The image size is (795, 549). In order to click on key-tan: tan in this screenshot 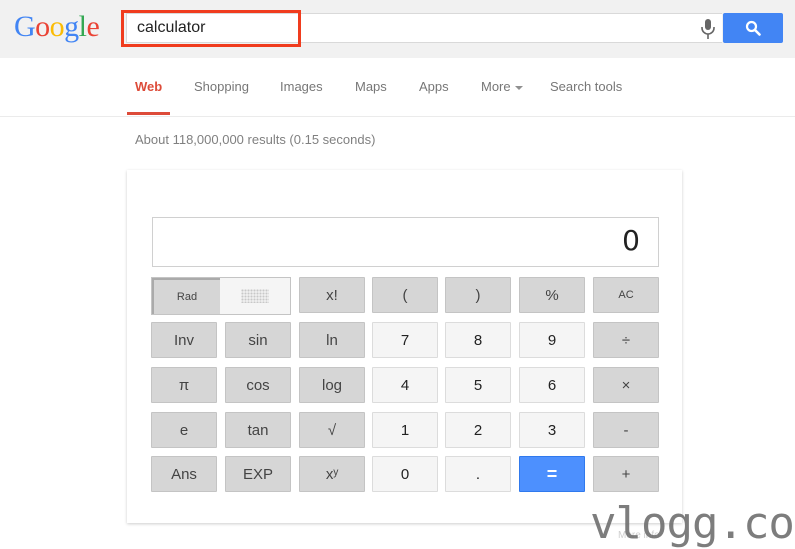, I will do `click(258, 430)`.